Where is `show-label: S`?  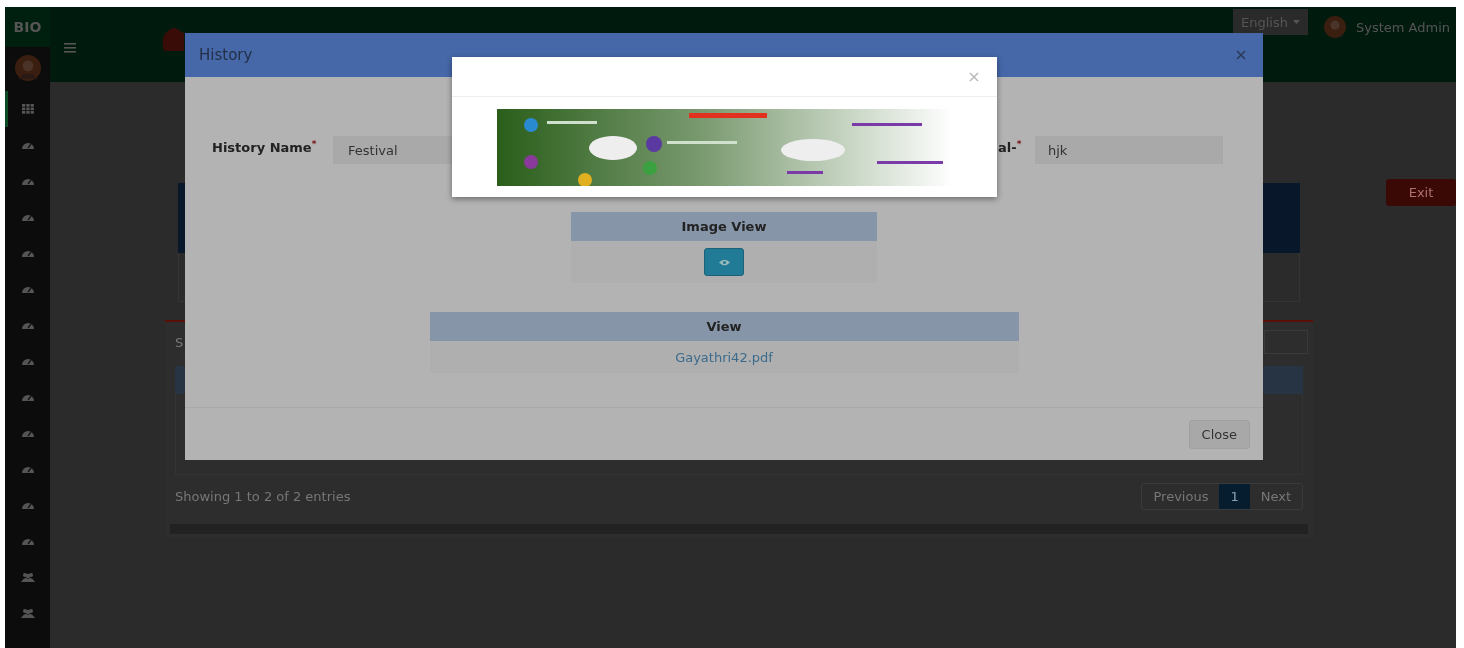 show-label: S is located at coordinates (179, 342).